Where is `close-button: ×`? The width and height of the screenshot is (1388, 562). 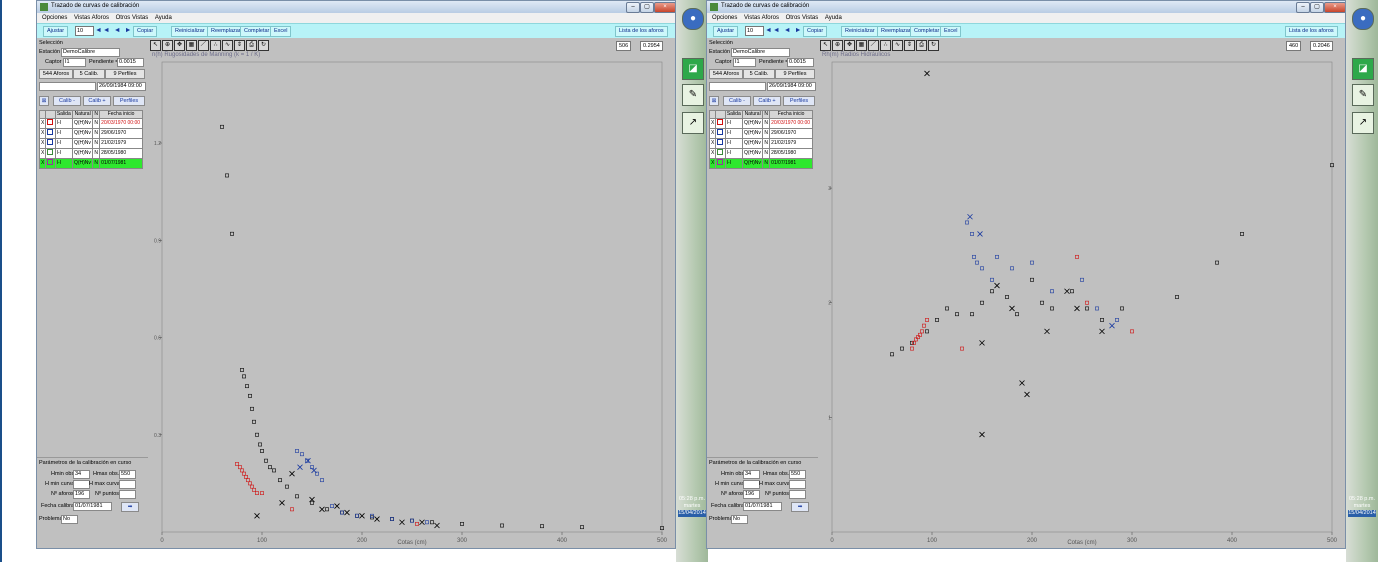 close-button: × is located at coordinates (1334, 7).